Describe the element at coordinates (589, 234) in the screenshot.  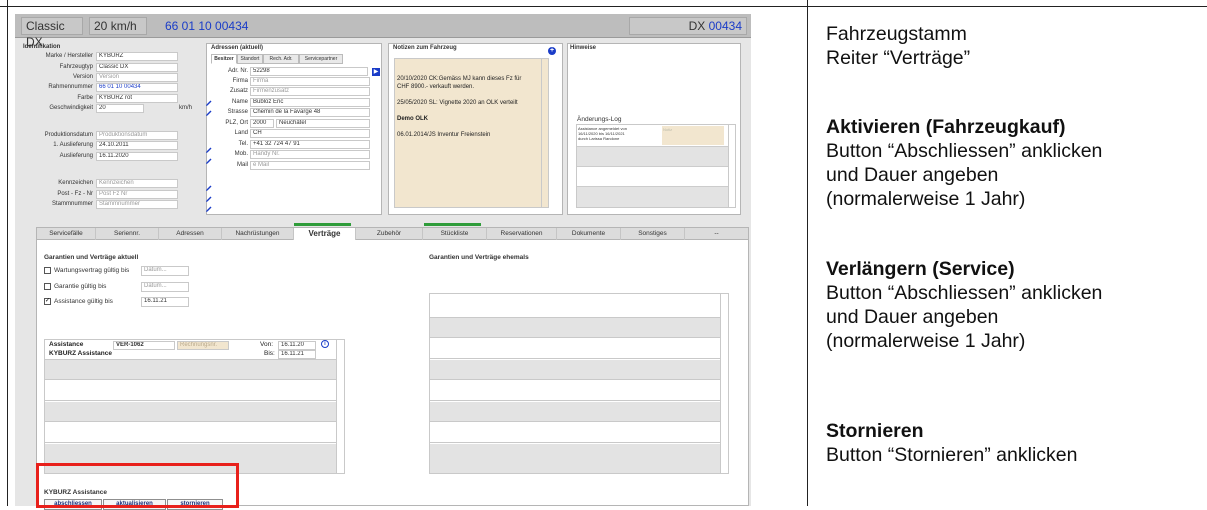
I see `tab-documents: Dokumente` at that location.